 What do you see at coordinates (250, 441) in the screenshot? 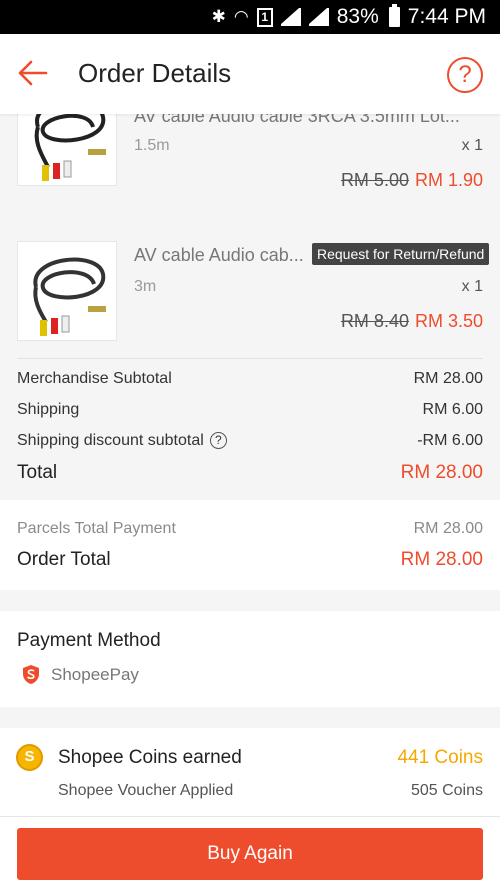
I see `shipping-discount-row: Shipping discount subtotal? -RM 6.00` at bounding box center [250, 441].